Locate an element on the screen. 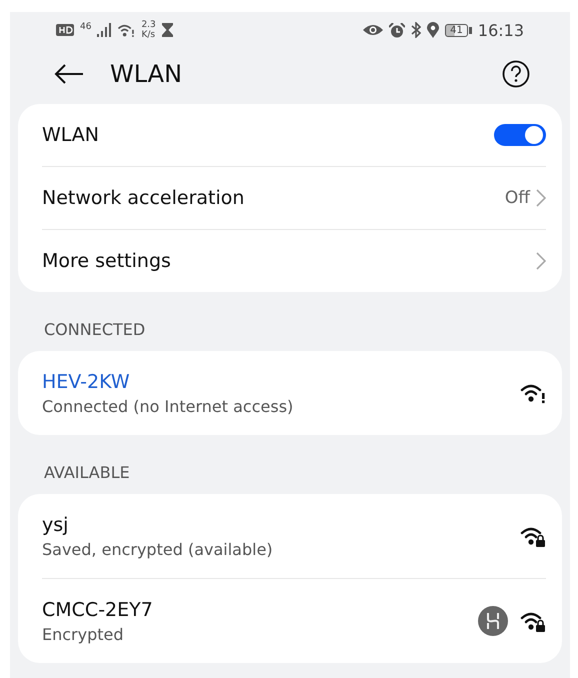 The height and width of the screenshot is (678, 578). battery-level: 41 is located at coordinates (458, 30).